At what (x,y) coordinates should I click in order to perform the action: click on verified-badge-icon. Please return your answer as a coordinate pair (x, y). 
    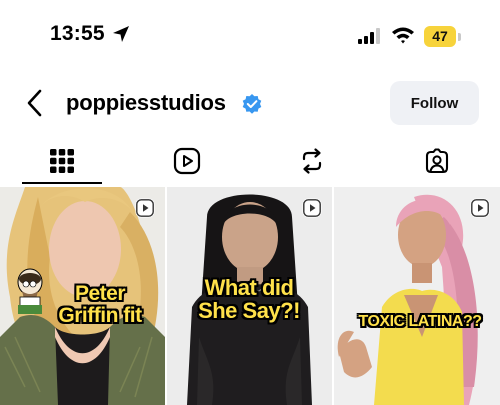
    Looking at the image, I should click on (252, 104).